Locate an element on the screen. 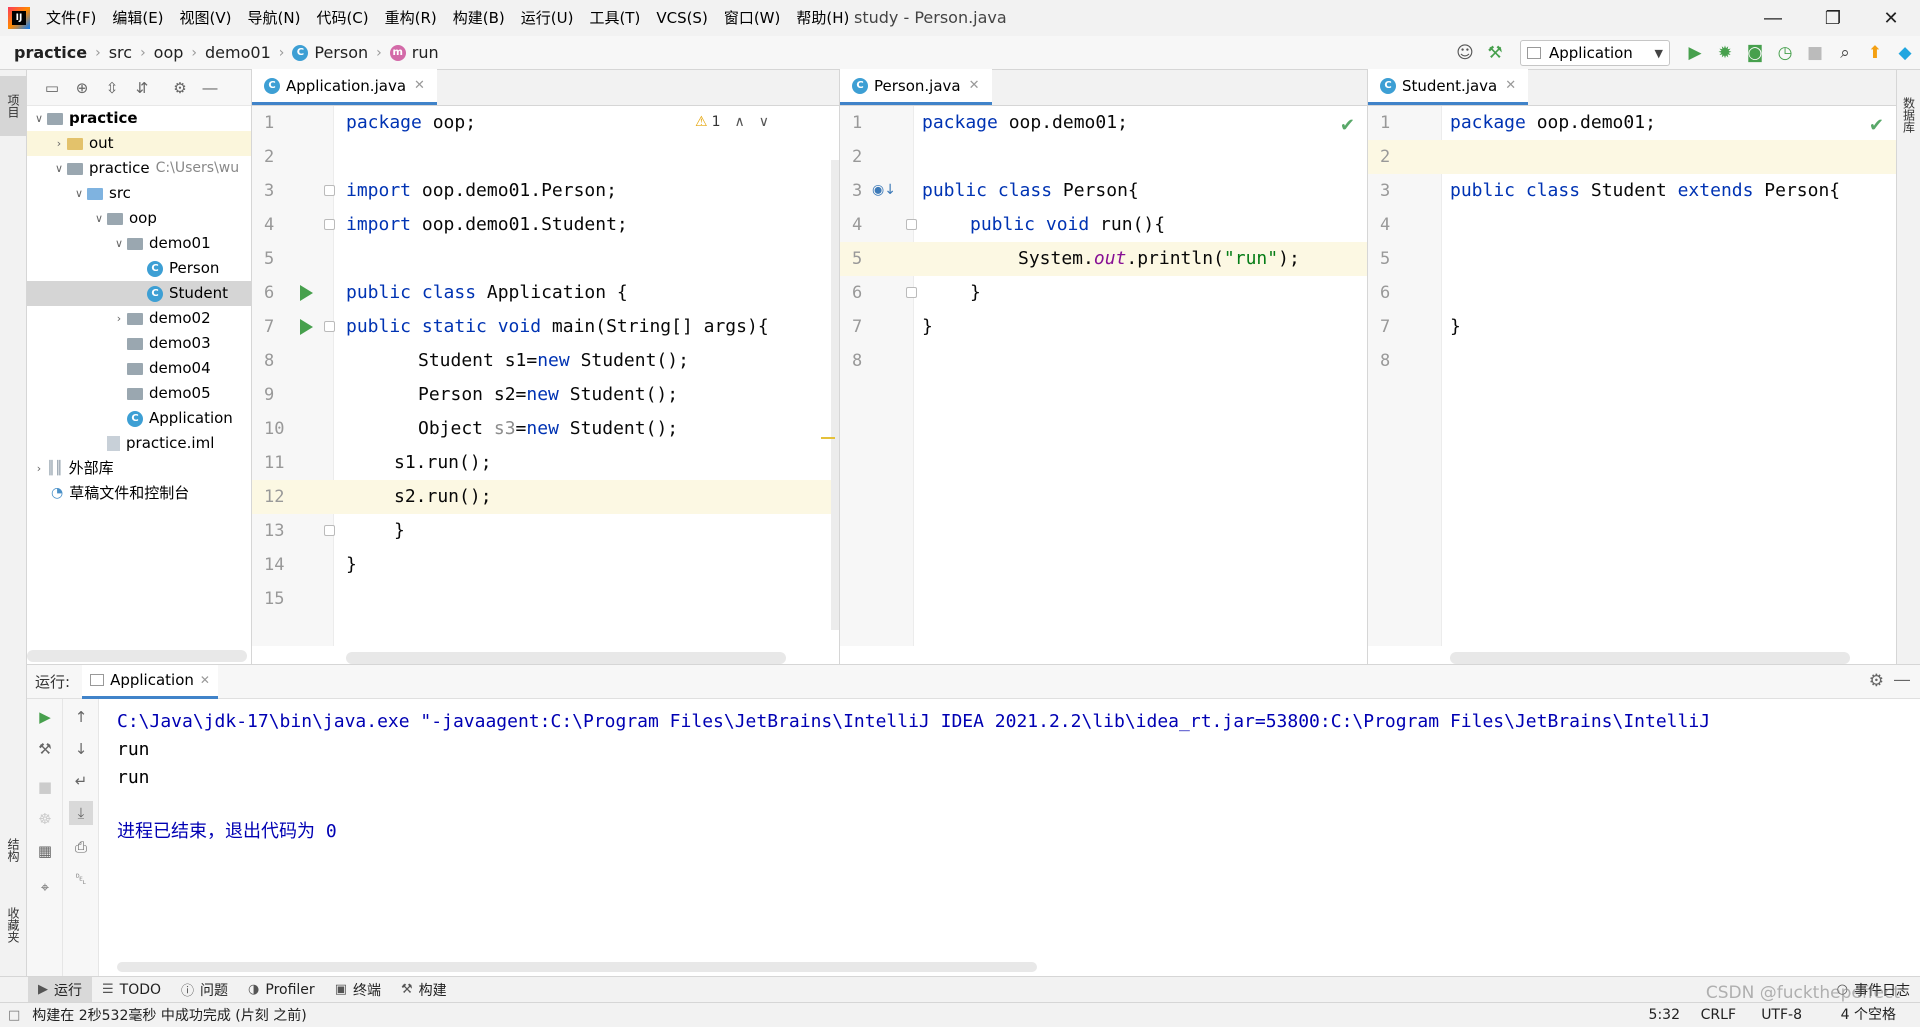 This screenshot has width=1920, height=1027. code-line: import oop.demo01.Student; is located at coordinates (487, 225).